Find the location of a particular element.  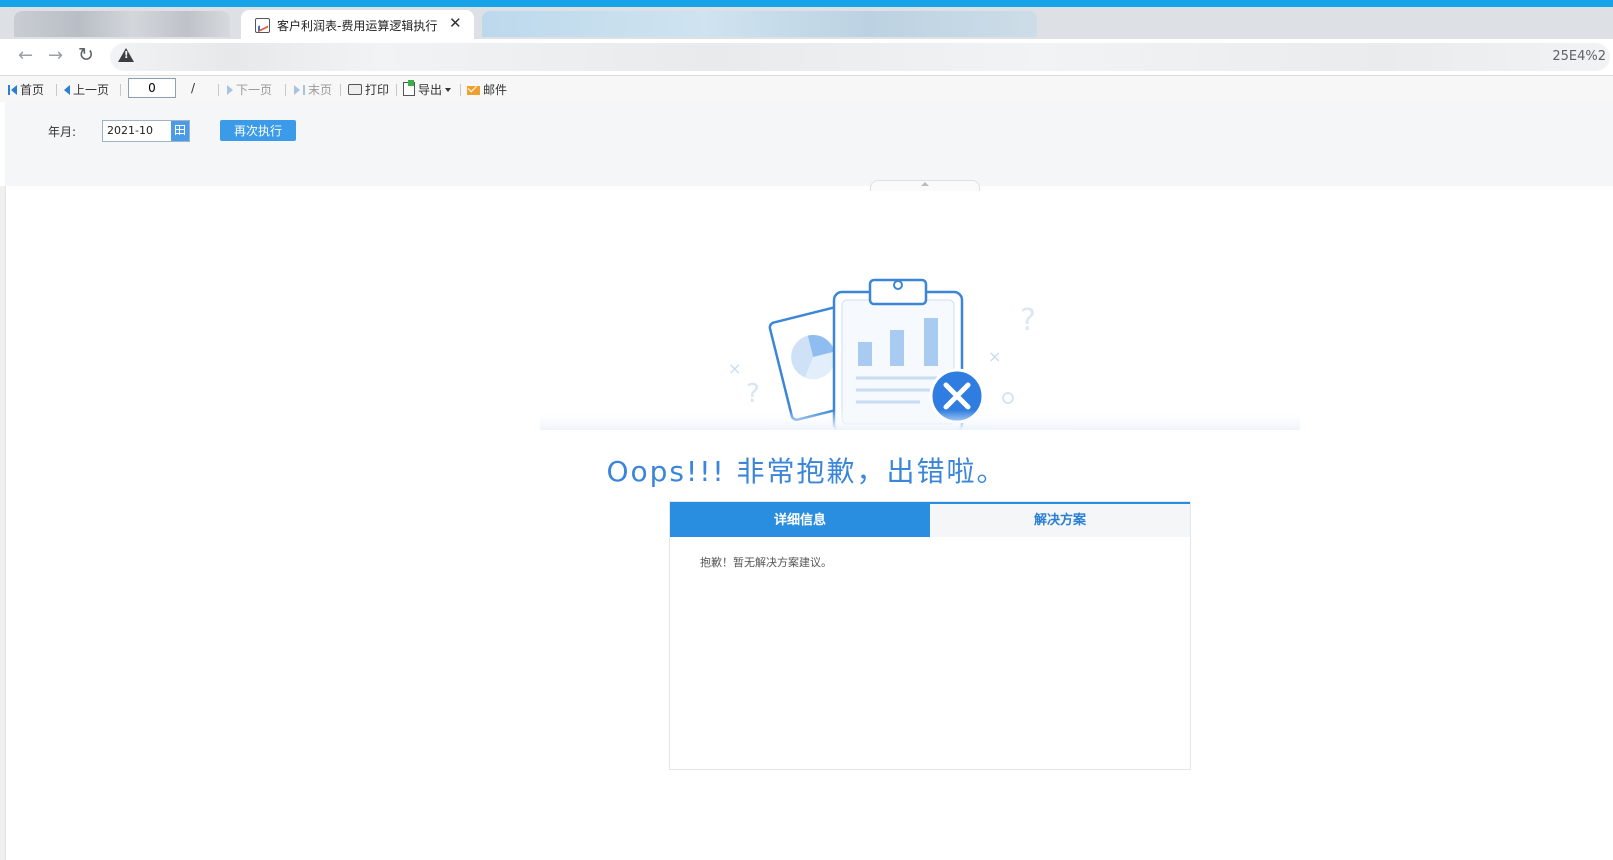

left-frame-edge is located at coordinates (3, 523).